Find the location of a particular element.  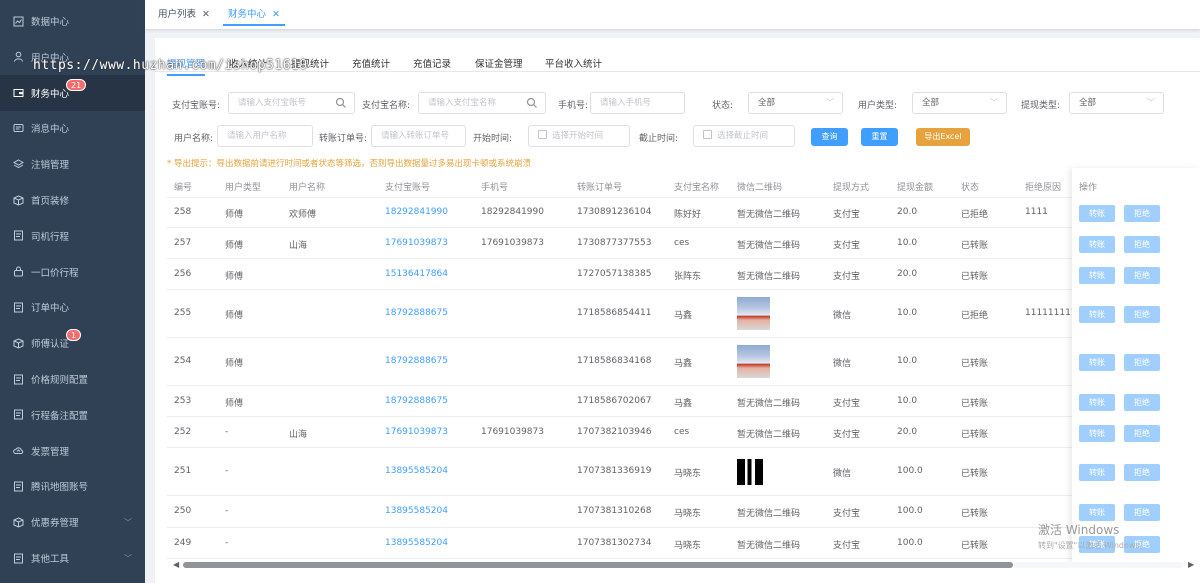

tab-user-list: 用户列表 ✕ is located at coordinates (184, 15).